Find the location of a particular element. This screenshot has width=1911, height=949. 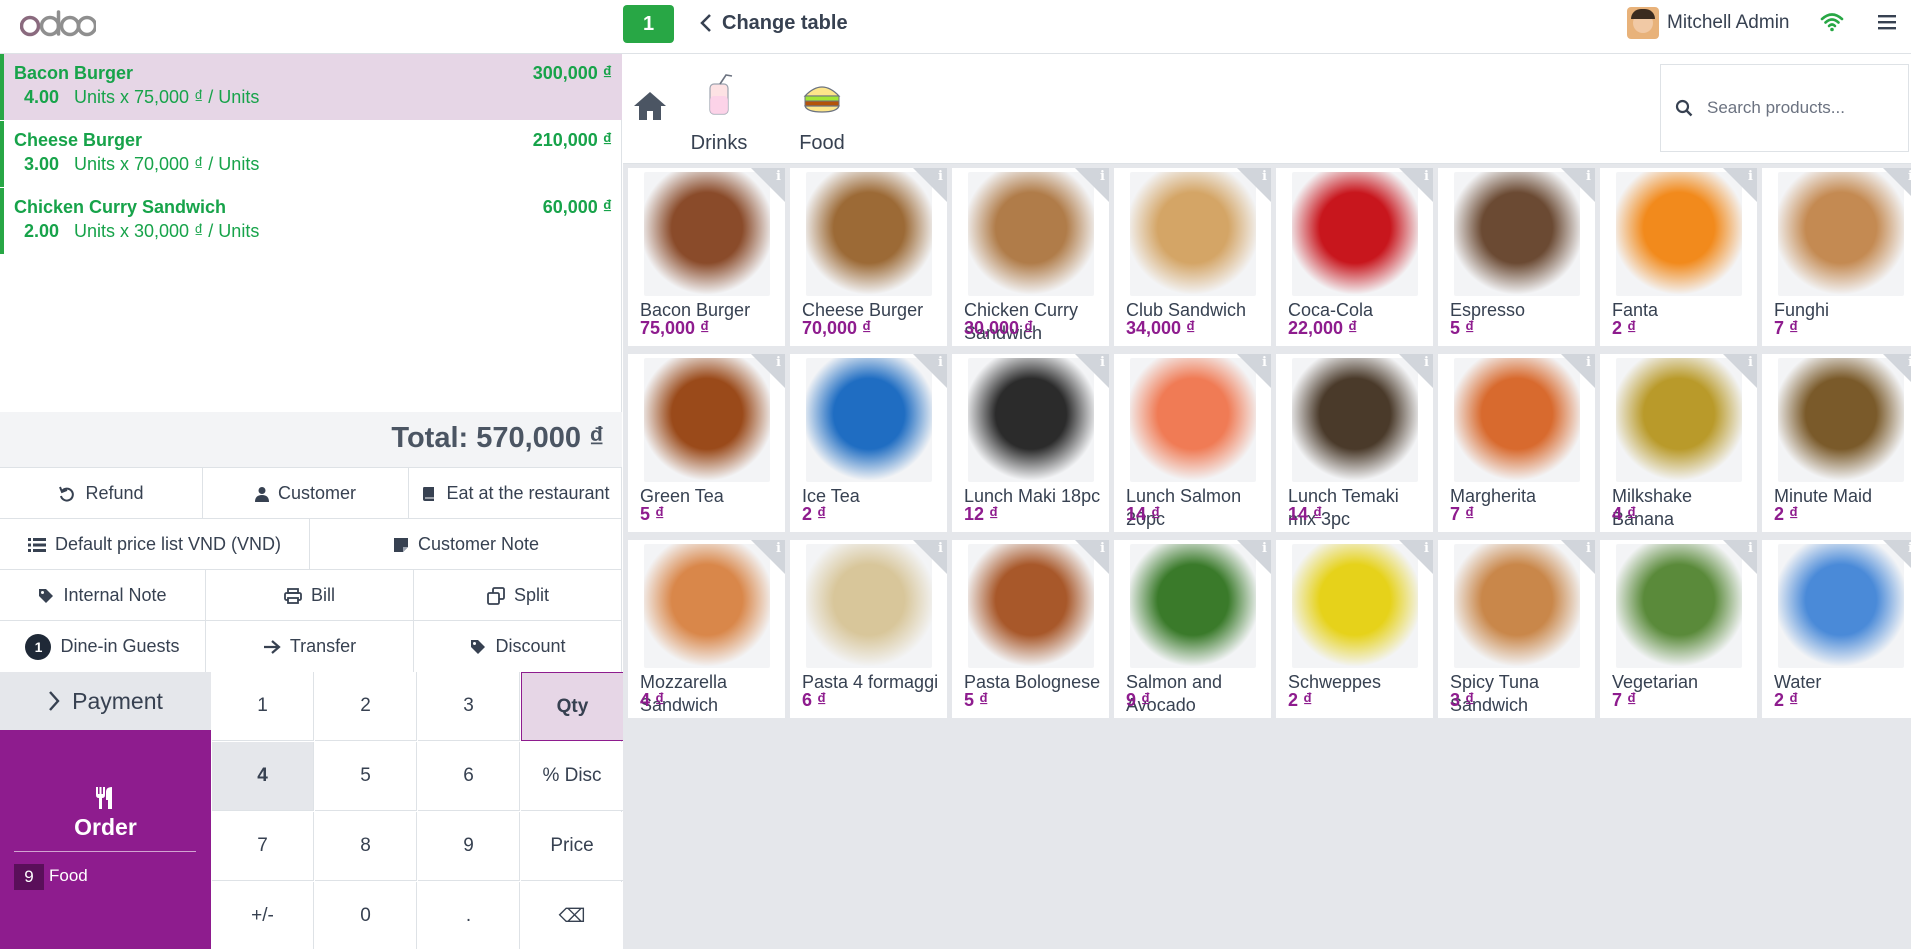

customer-button: Customer is located at coordinates (306, 493).